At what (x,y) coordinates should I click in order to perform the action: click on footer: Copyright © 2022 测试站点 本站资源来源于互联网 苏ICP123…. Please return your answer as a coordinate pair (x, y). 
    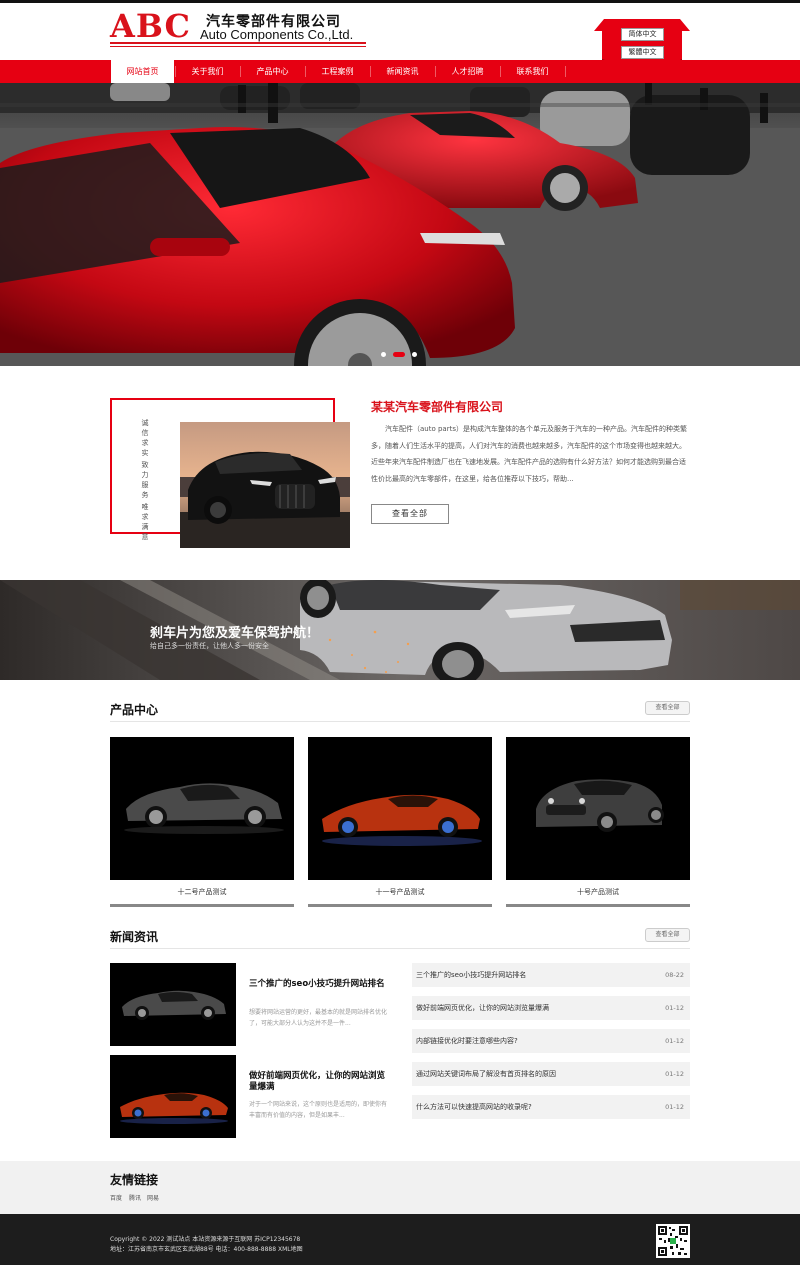
    Looking at the image, I should click on (400, 1239).